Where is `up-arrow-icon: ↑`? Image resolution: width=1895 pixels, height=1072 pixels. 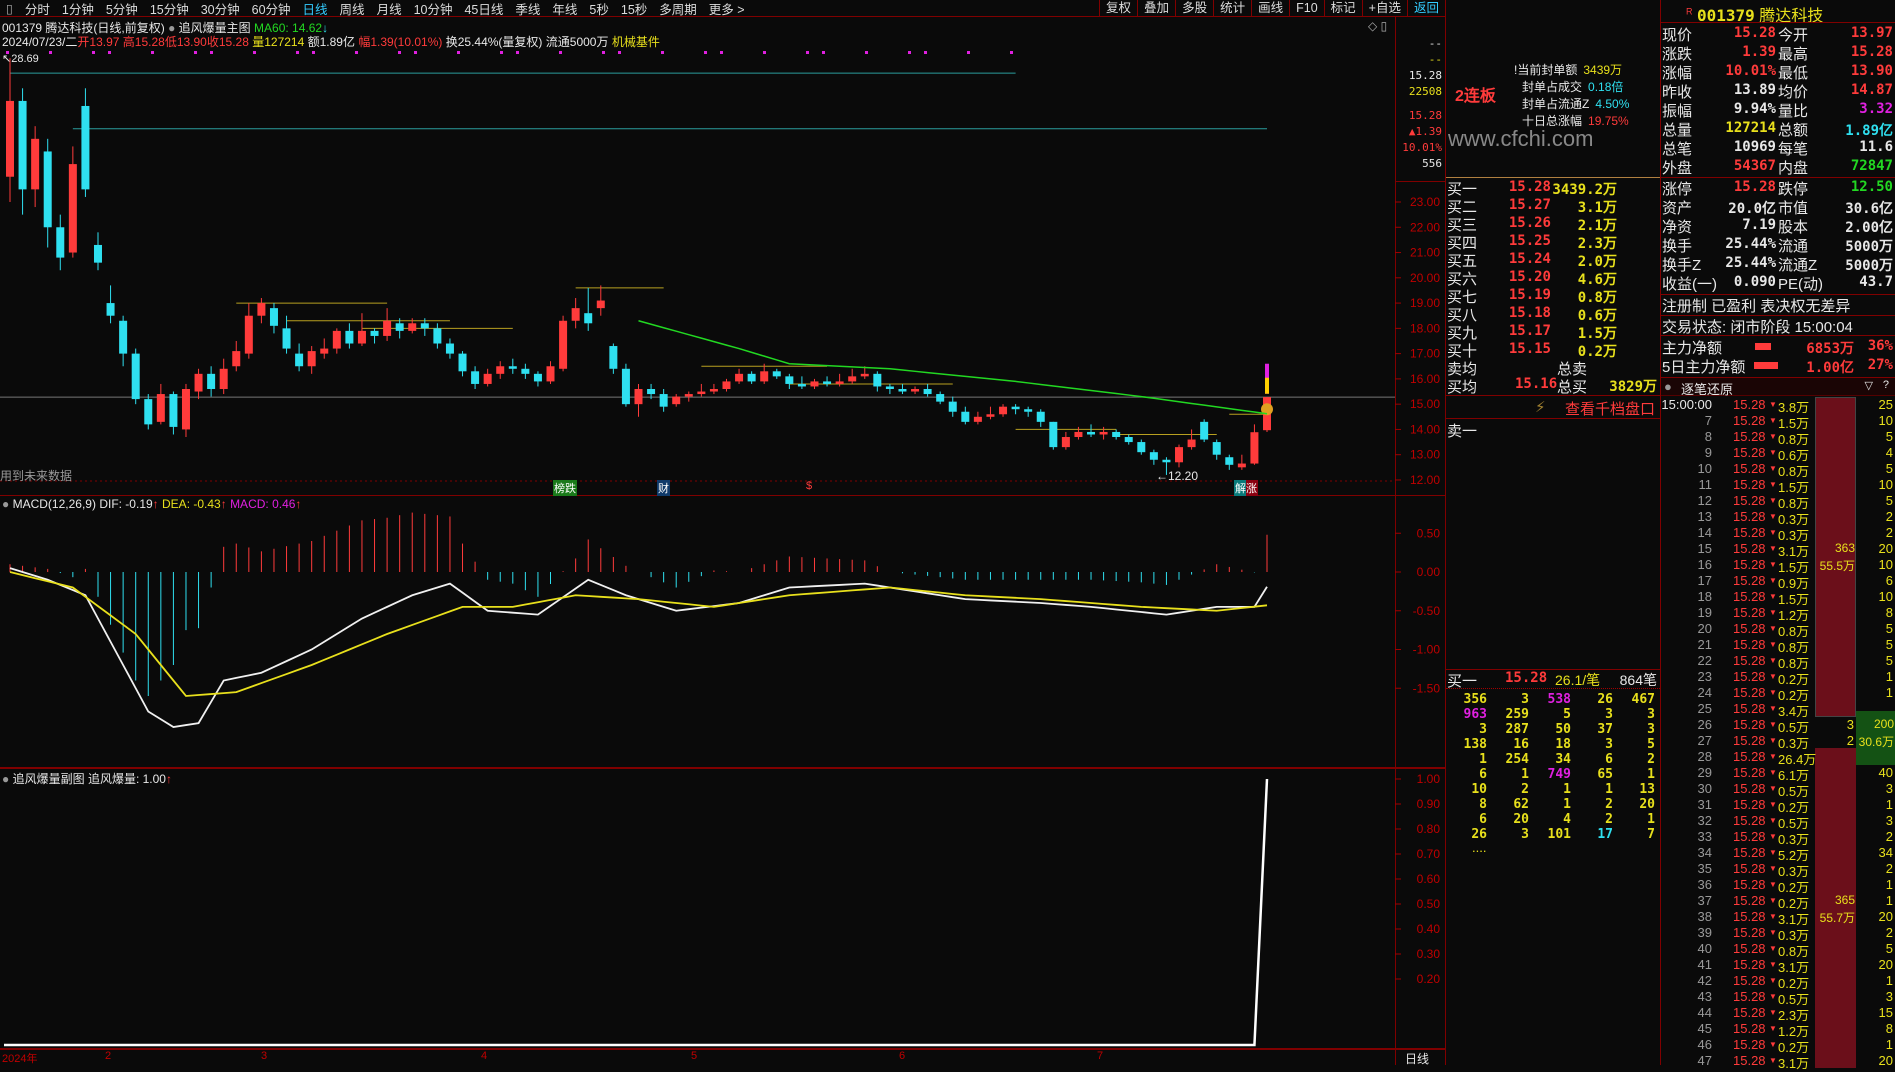 up-arrow-icon: ↑ is located at coordinates (168, 779).